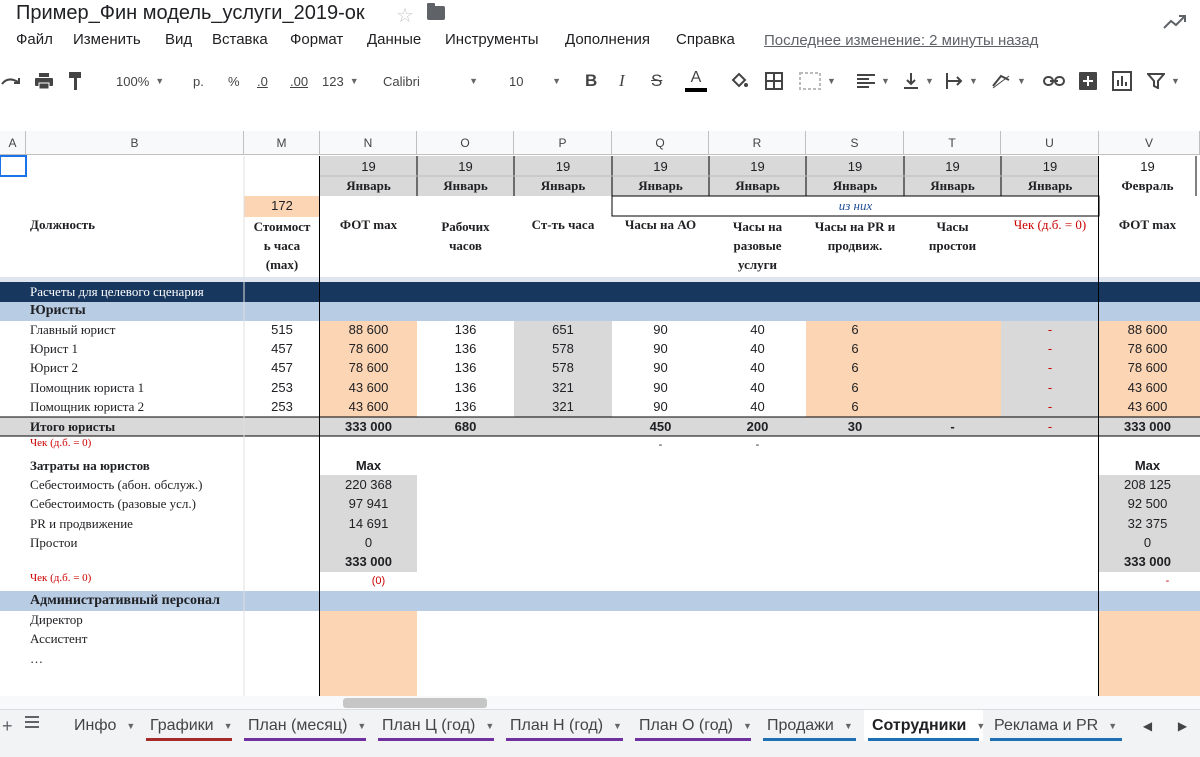 The image size is (1200, 757). Describe the element at coordinates (1147, 726) in the screenshot. I see `chevron-left-icon: ◀` at that location.